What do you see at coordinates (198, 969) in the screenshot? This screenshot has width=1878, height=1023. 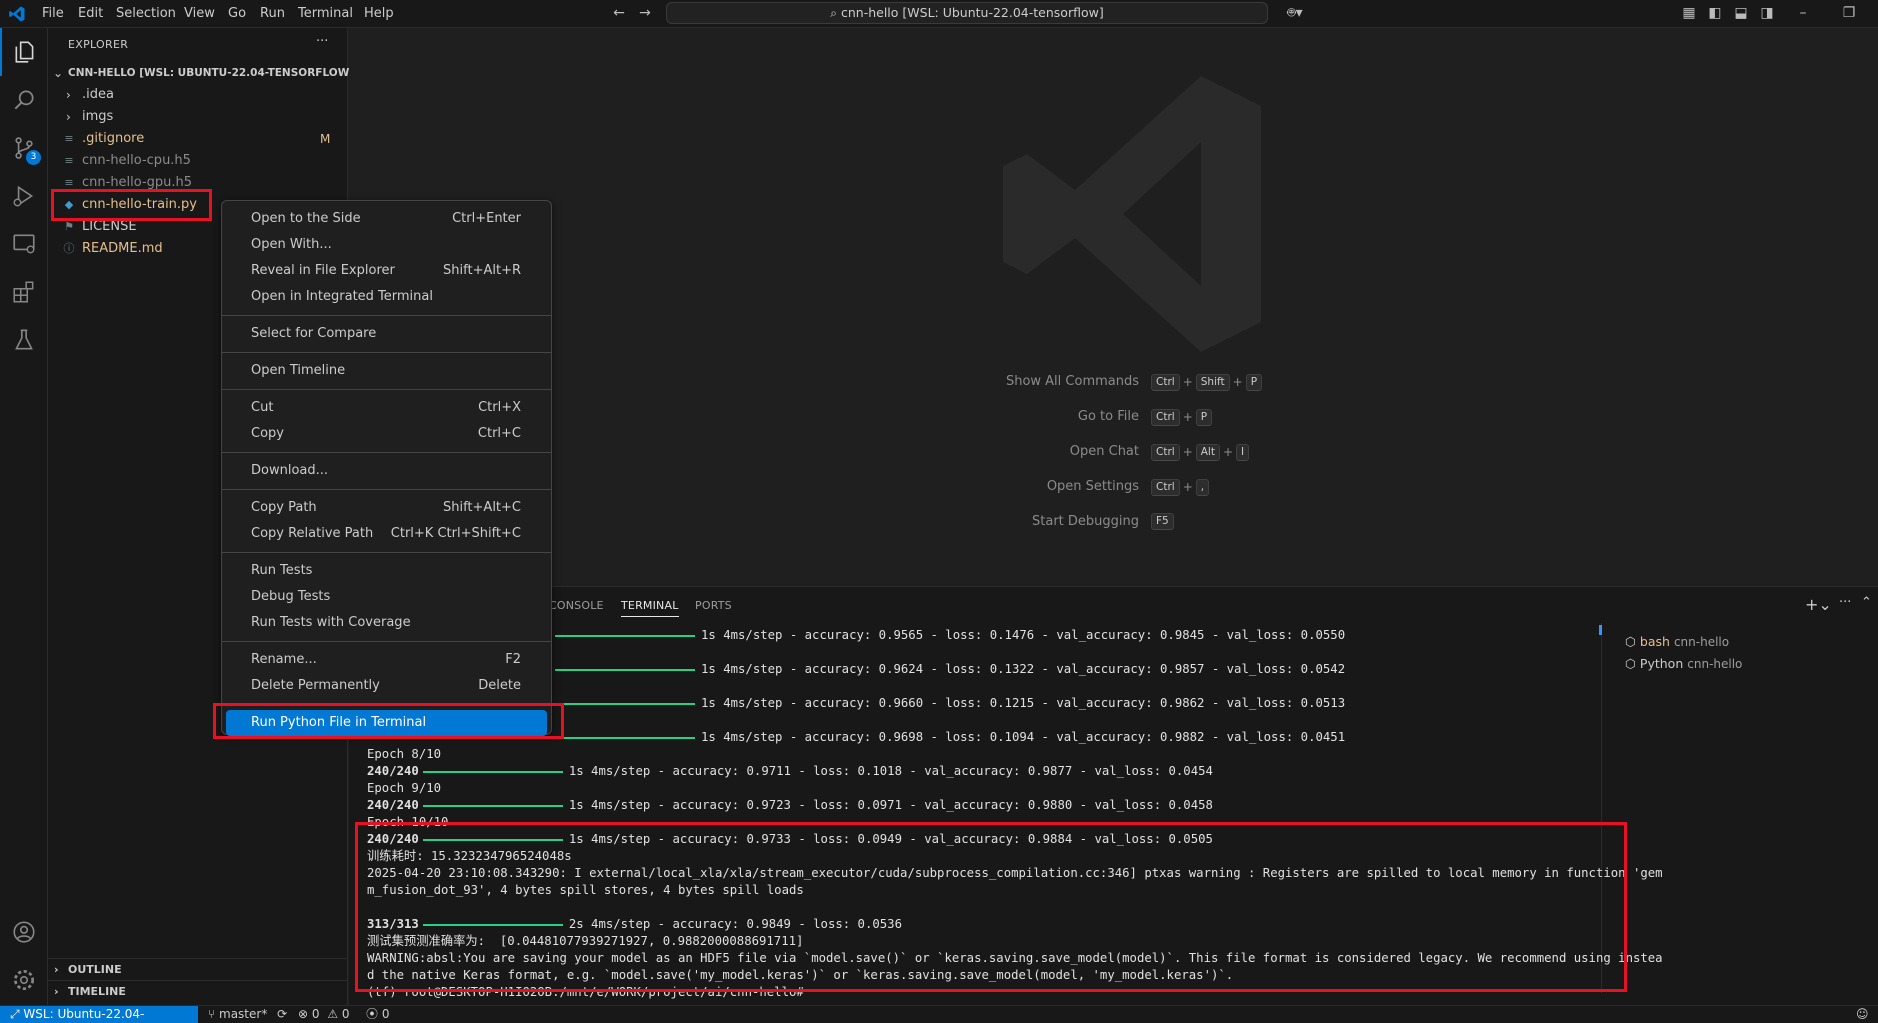 I see `outline-section: › OUTLINE` at bounding box center [198, 969].